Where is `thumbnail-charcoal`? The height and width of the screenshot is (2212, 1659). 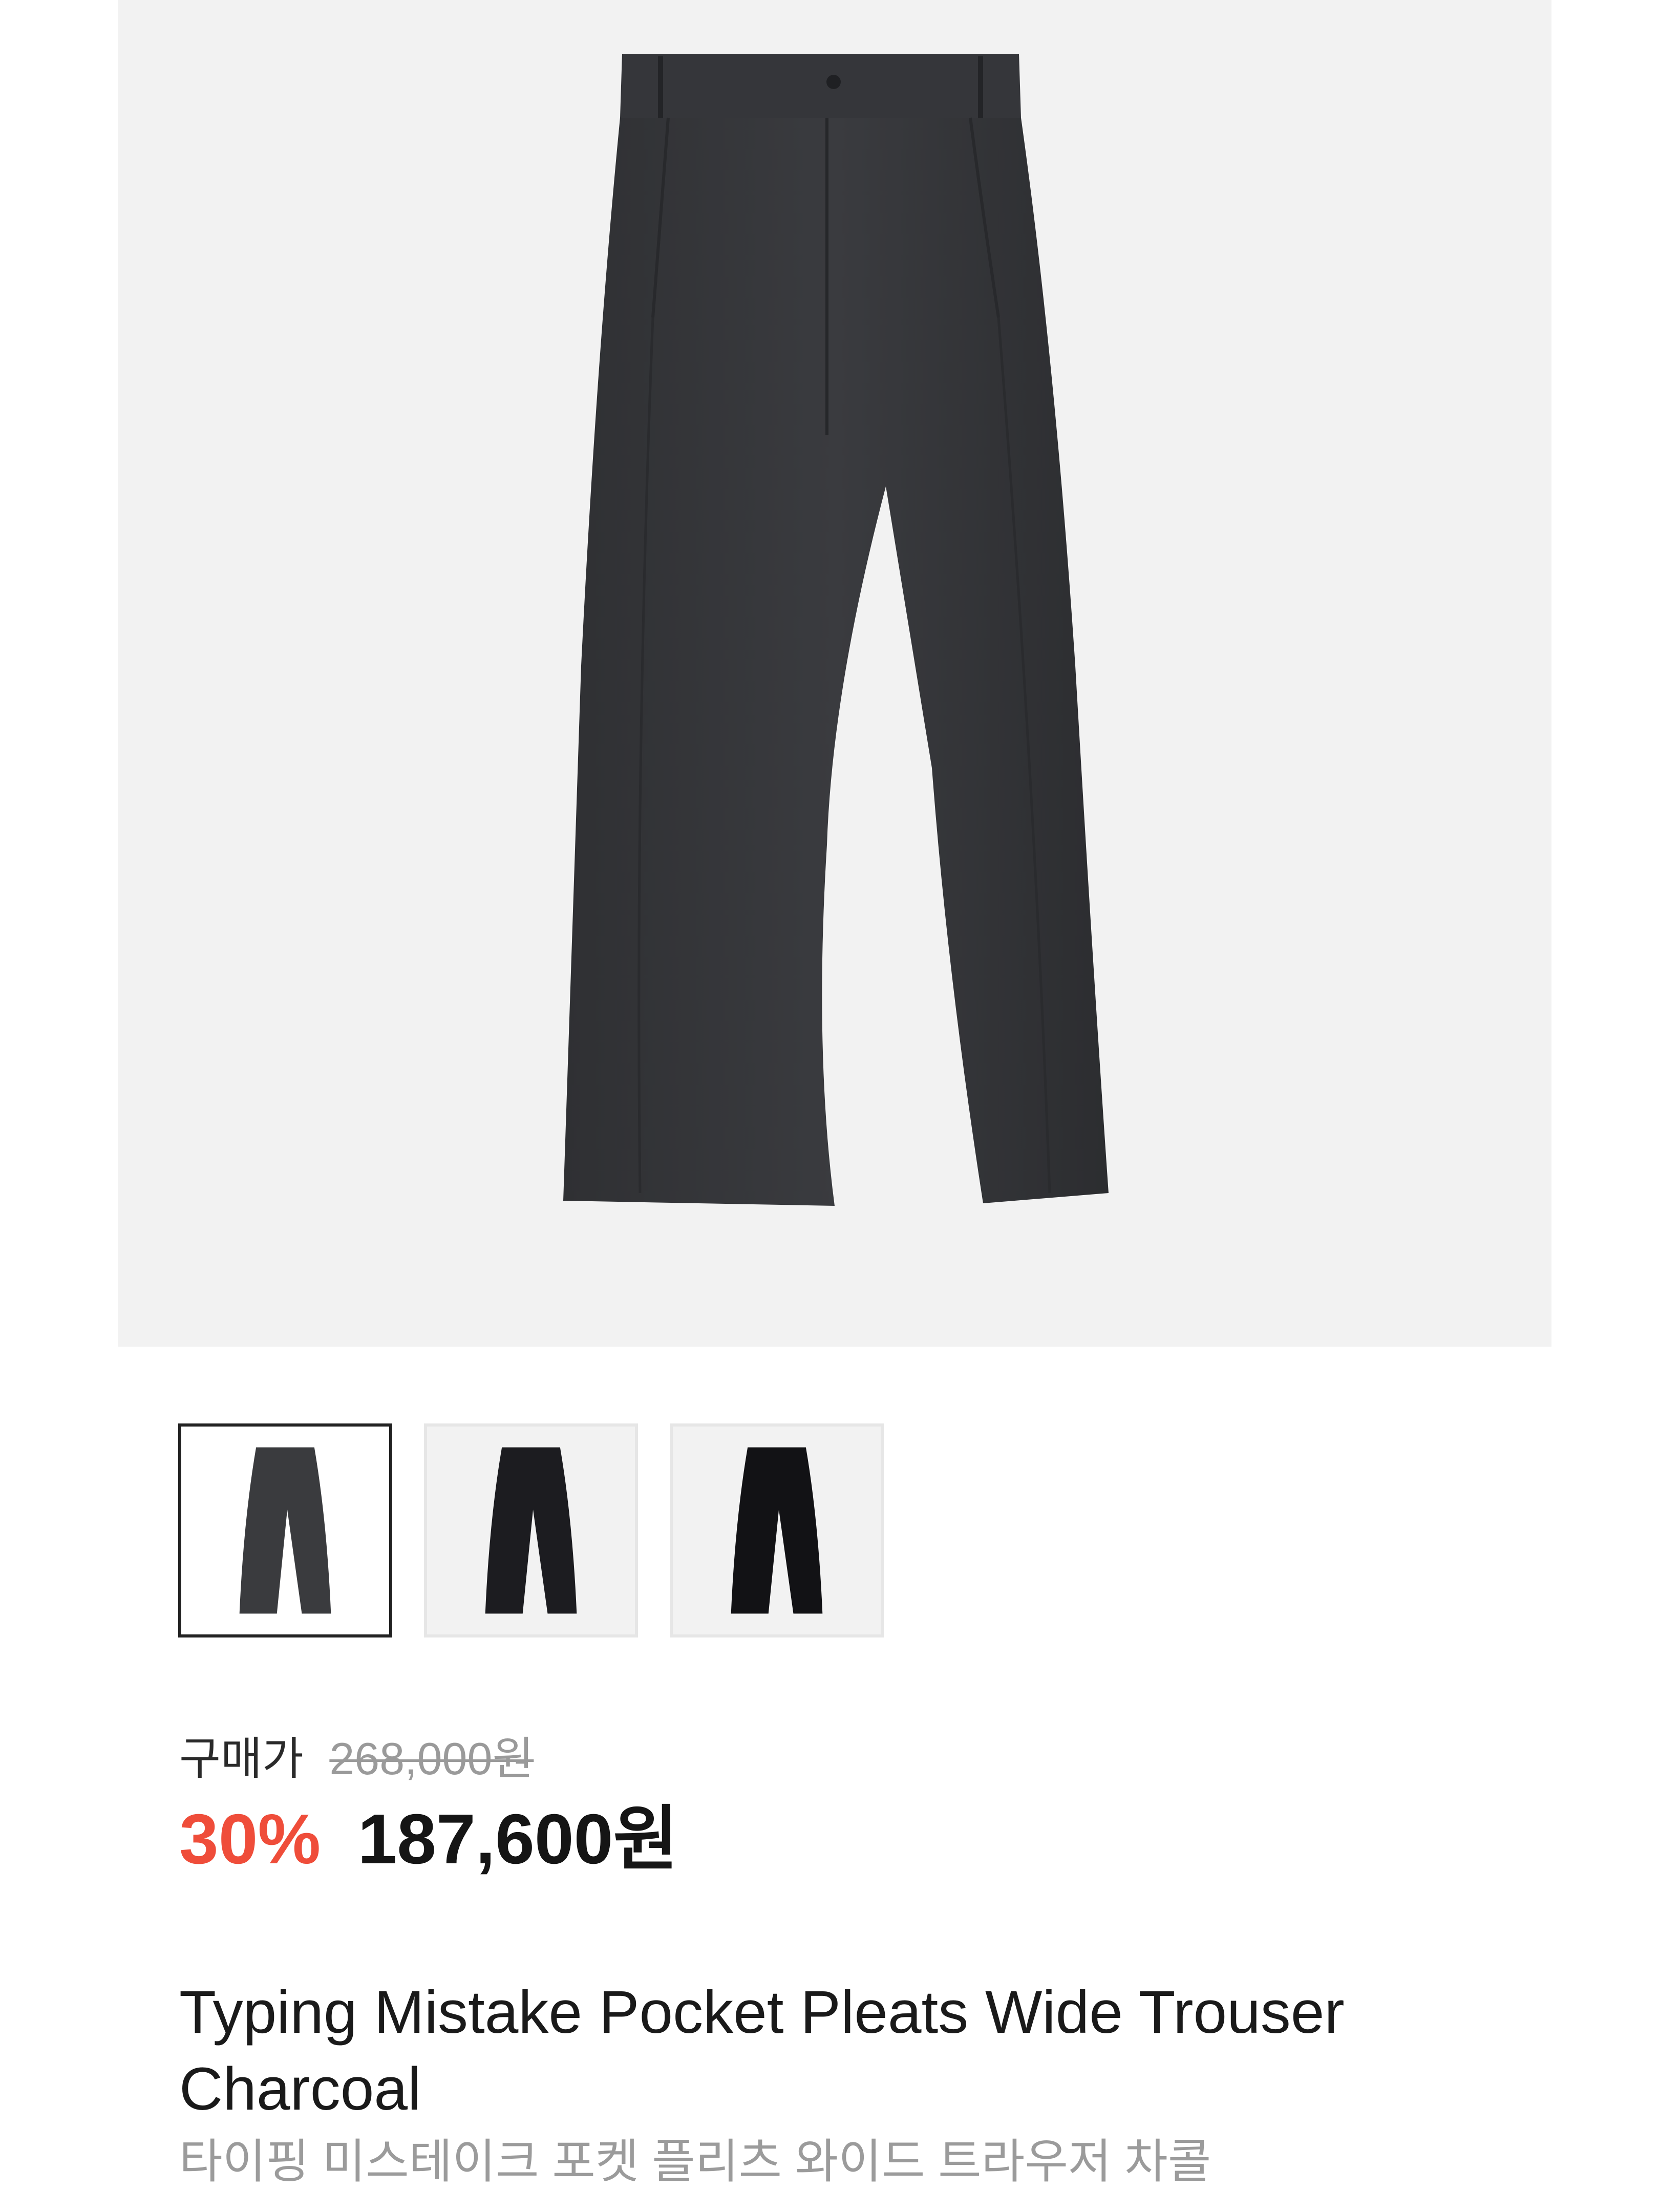 thumbnail-charcoal is located at coordinates (285, 1530).